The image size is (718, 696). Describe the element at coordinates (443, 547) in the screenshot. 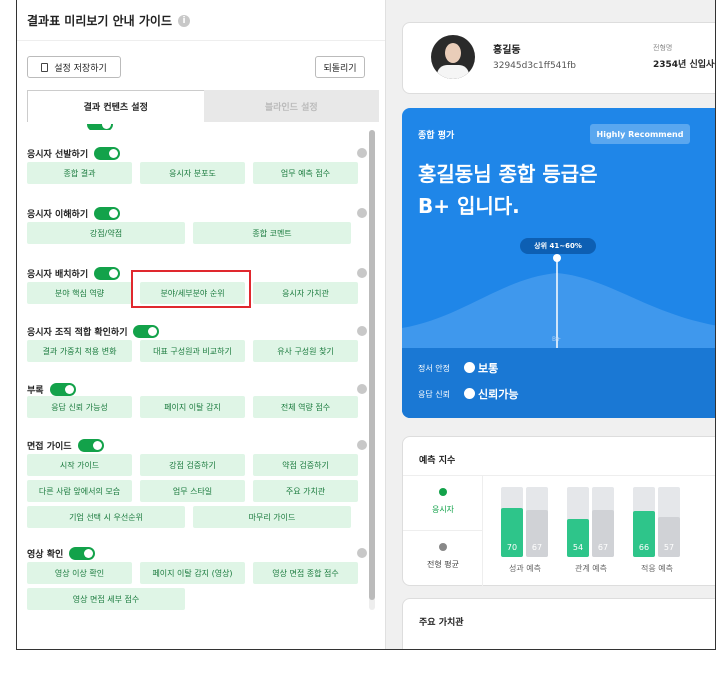

I see `group-icon` at that location.